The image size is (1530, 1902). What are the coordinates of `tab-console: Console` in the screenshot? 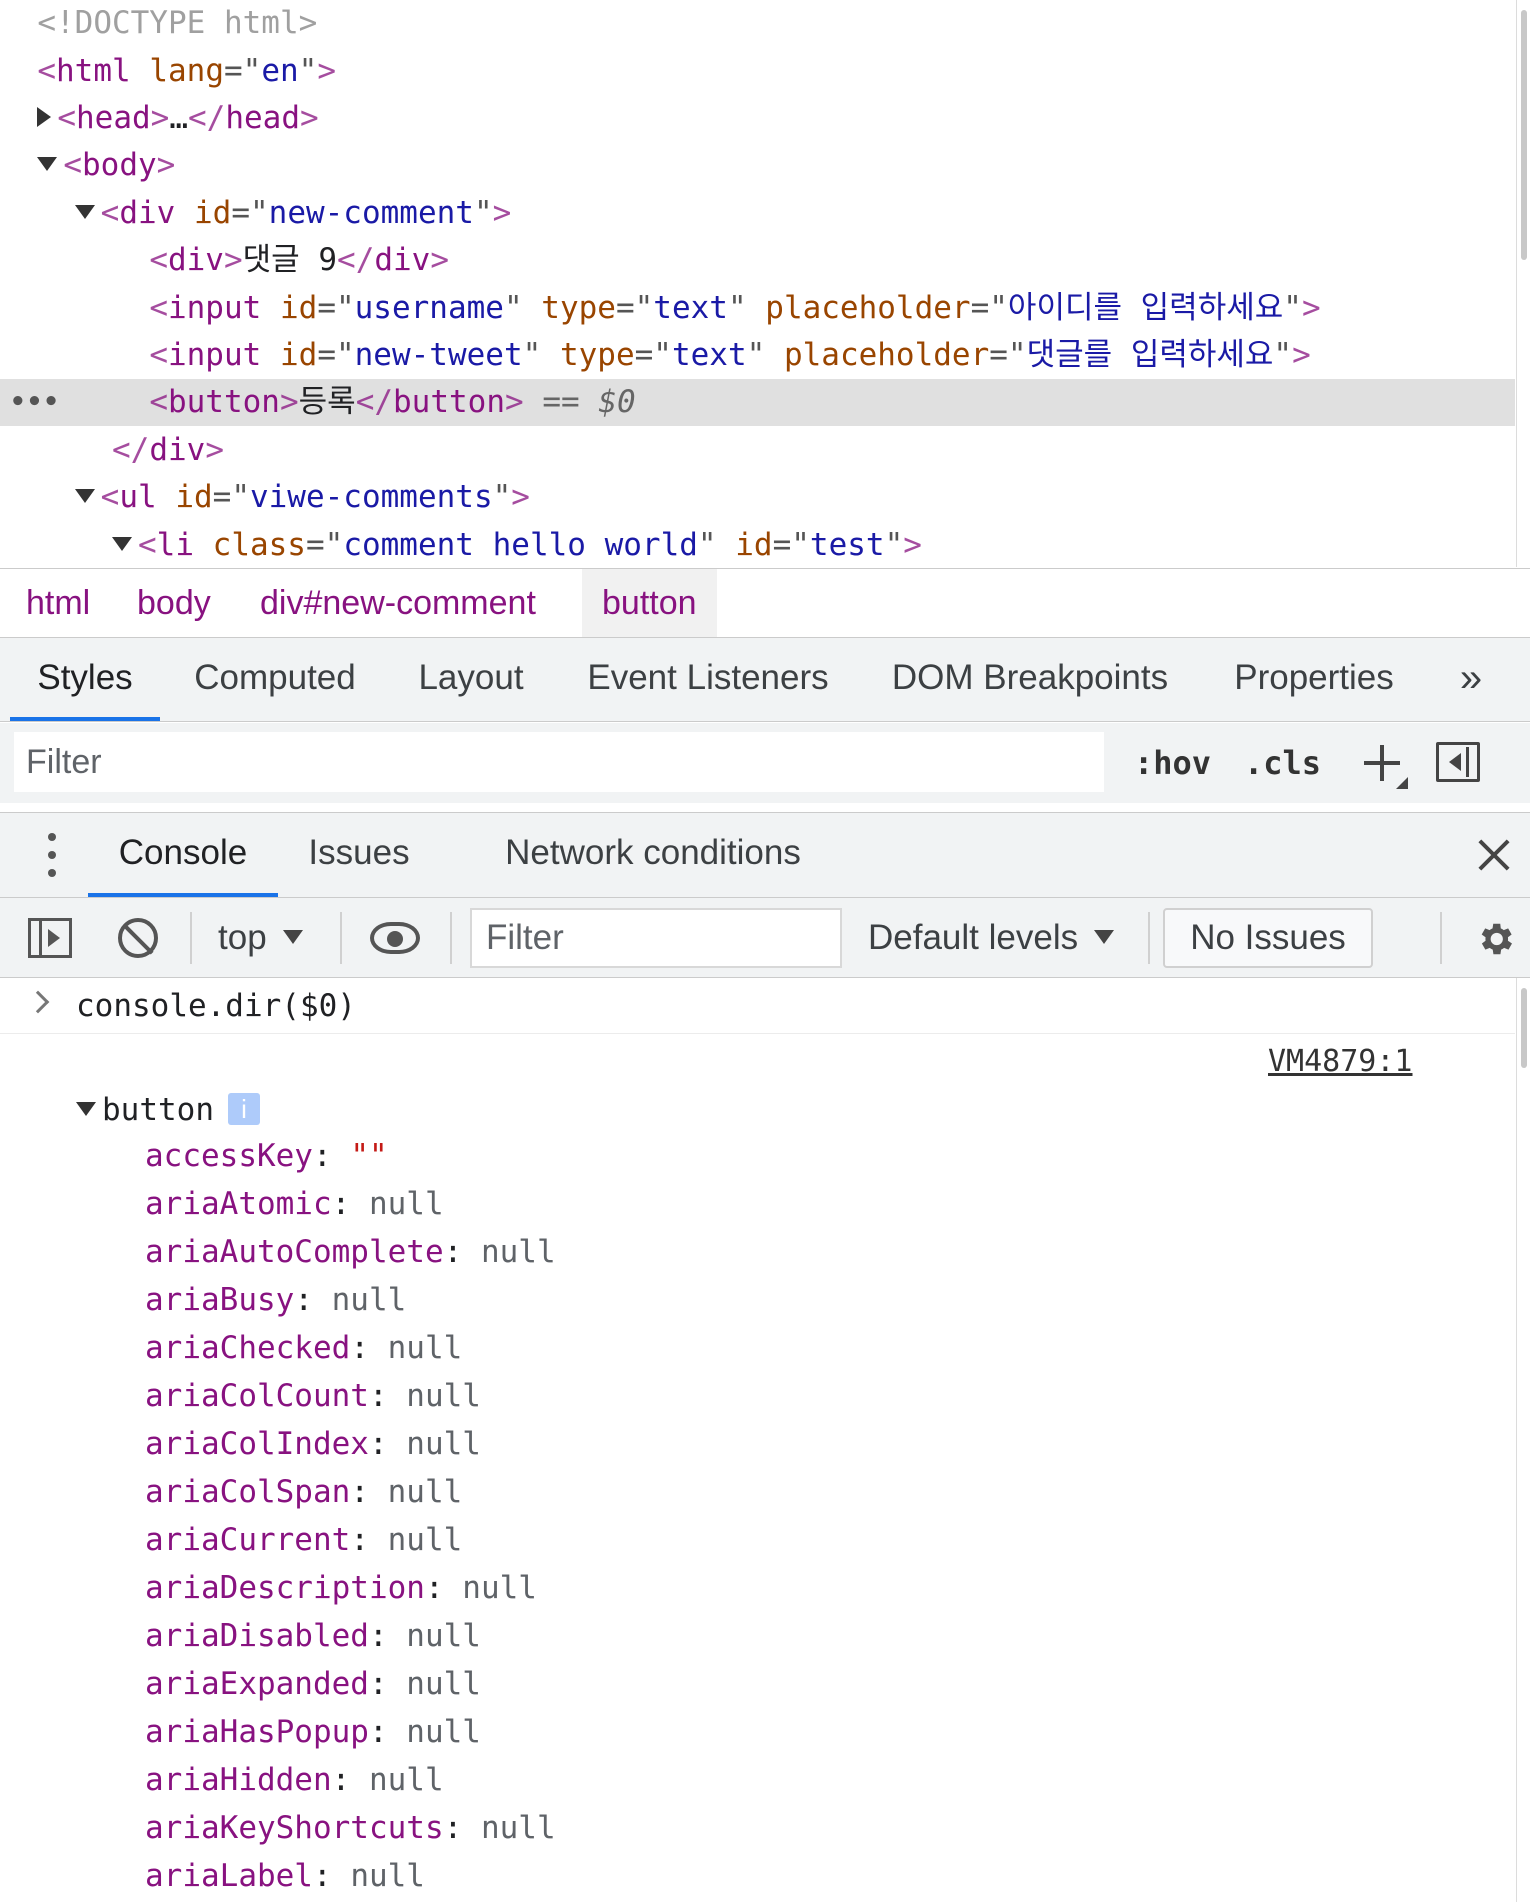 It's located at (183, 855).